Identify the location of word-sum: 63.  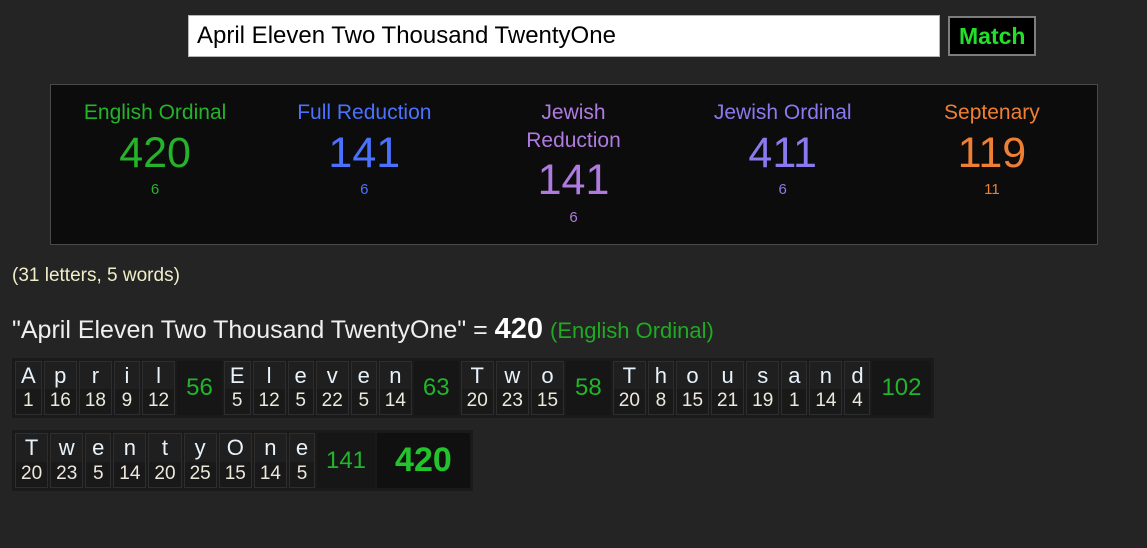
(436, 388).